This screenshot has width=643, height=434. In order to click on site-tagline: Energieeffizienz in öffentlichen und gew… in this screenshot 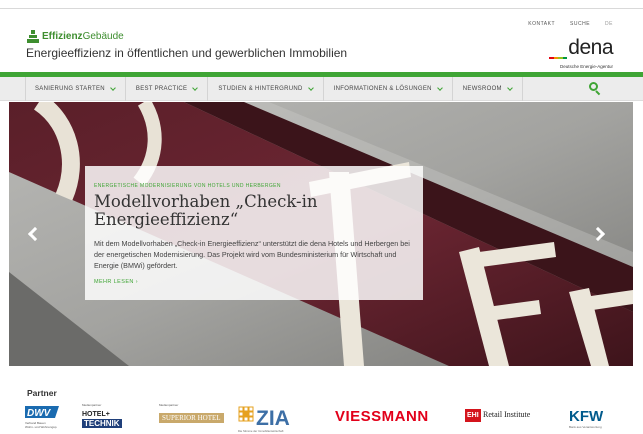, I will do `click(187, 53)`.